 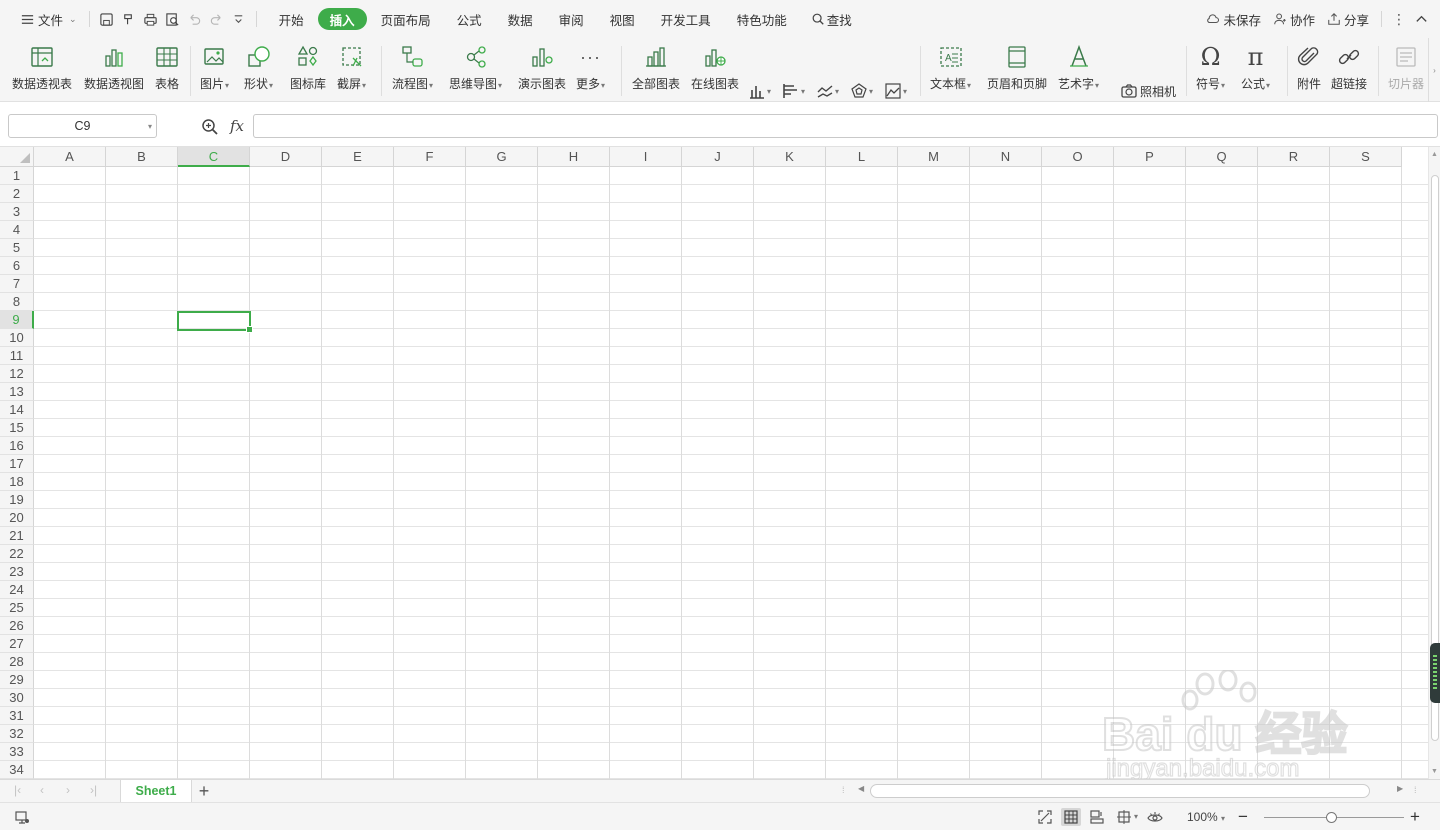 What do you see at coordinates (167, 66) in the screenshot?
I see `table-button: 表格` at bounding box center [167, 66].